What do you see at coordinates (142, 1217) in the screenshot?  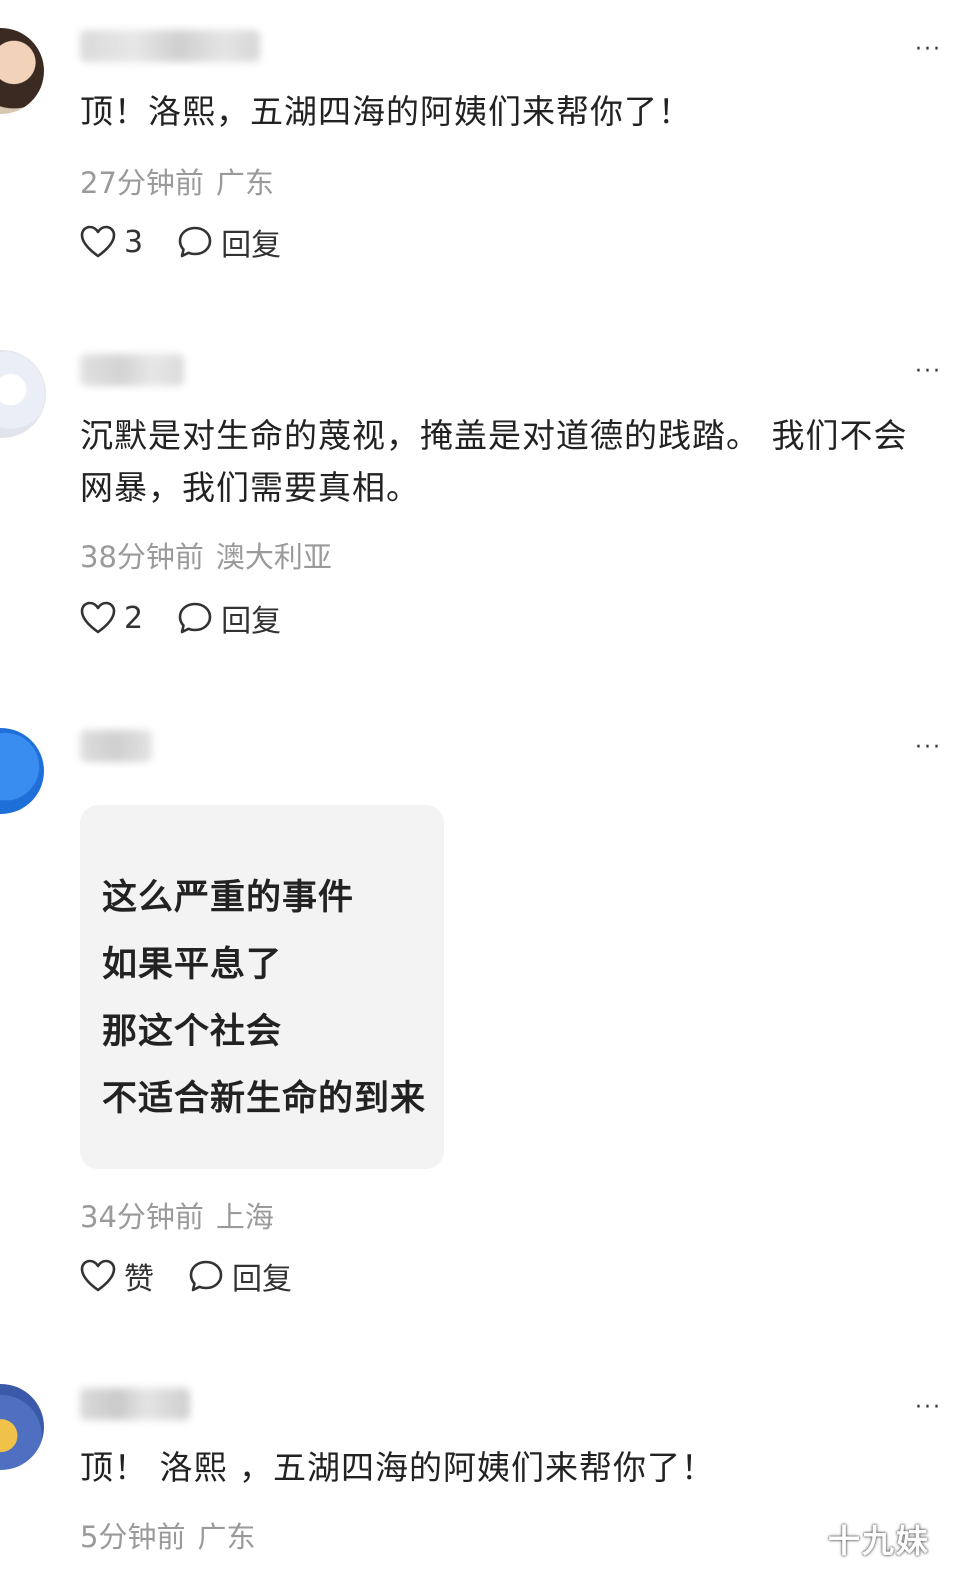 I see `comment-time: 34分钟前` at bounding box center [142, 1217].